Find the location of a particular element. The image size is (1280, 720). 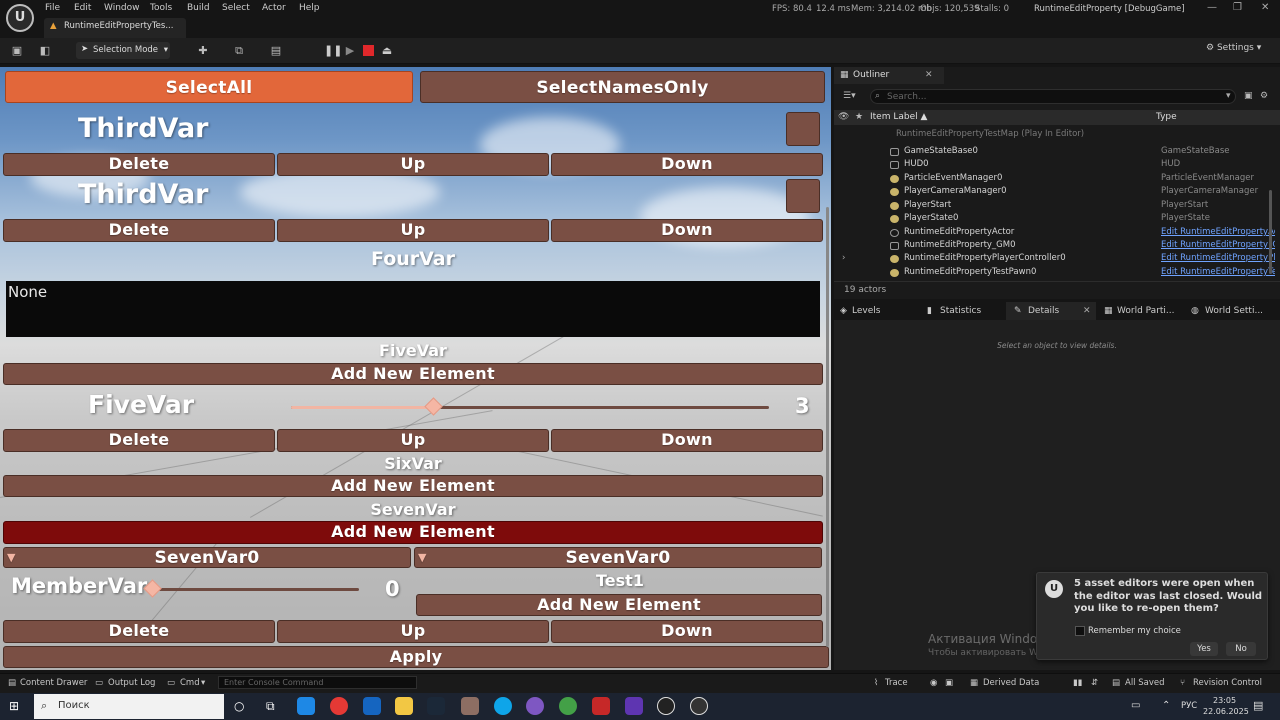

add-folder-icon: ▣ is located at coordinates (1248, 96).